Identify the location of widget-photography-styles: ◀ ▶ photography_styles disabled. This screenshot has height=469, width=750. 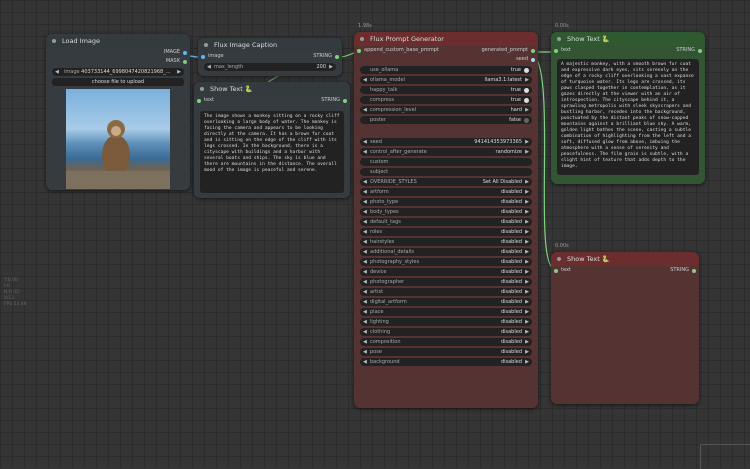
(446, 262).